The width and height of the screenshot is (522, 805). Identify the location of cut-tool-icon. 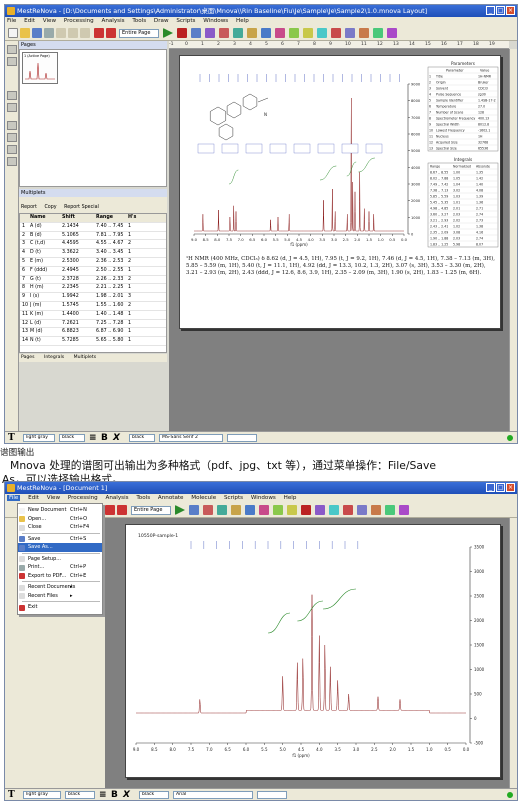
(12, 161).